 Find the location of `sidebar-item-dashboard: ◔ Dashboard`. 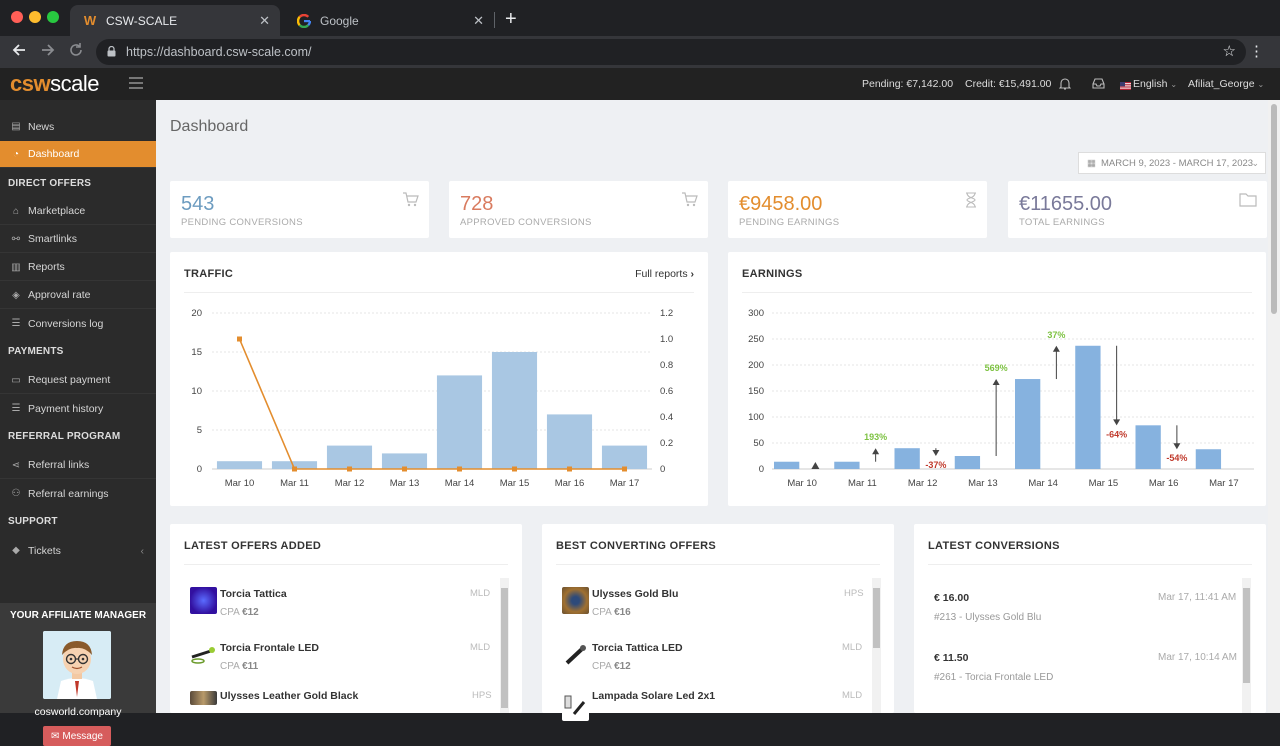

sidebar-item-dashboard: ◔ Dashboard is located at coordinates (78, 154).